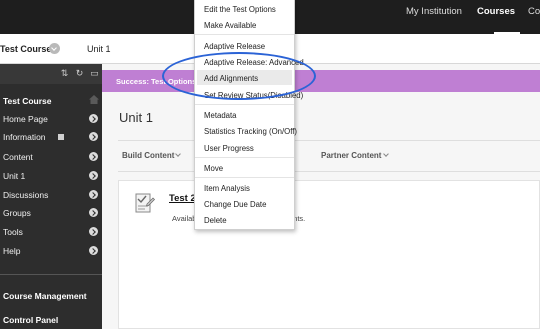 This screenshot has height=329, width=540. I want to click on page-title: Unit 1, so click(136, 117).